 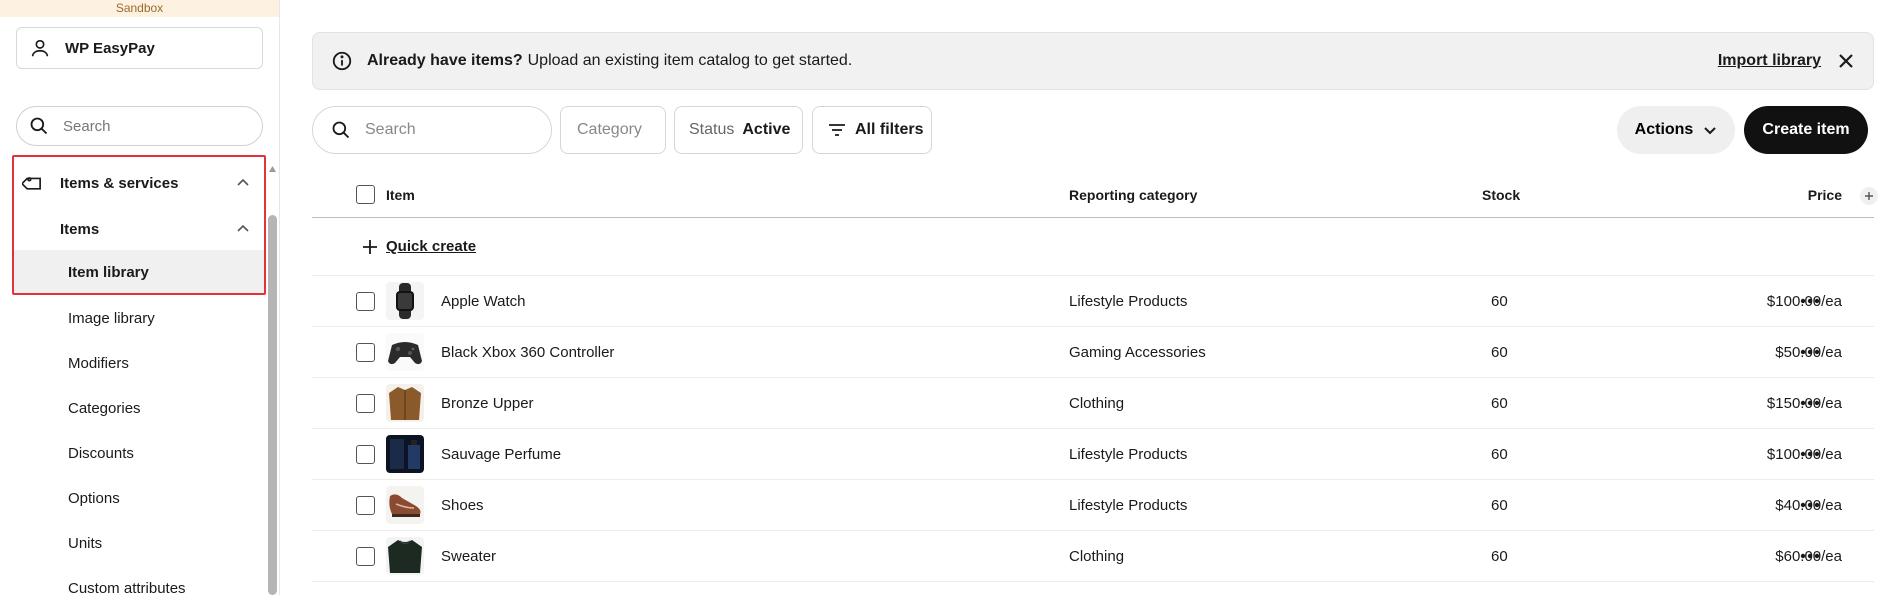 What do you see at coordinates (501, 454) in the screenshot?
I see `item-name: Sauvage Perfume` at bounding box center [501, 454].